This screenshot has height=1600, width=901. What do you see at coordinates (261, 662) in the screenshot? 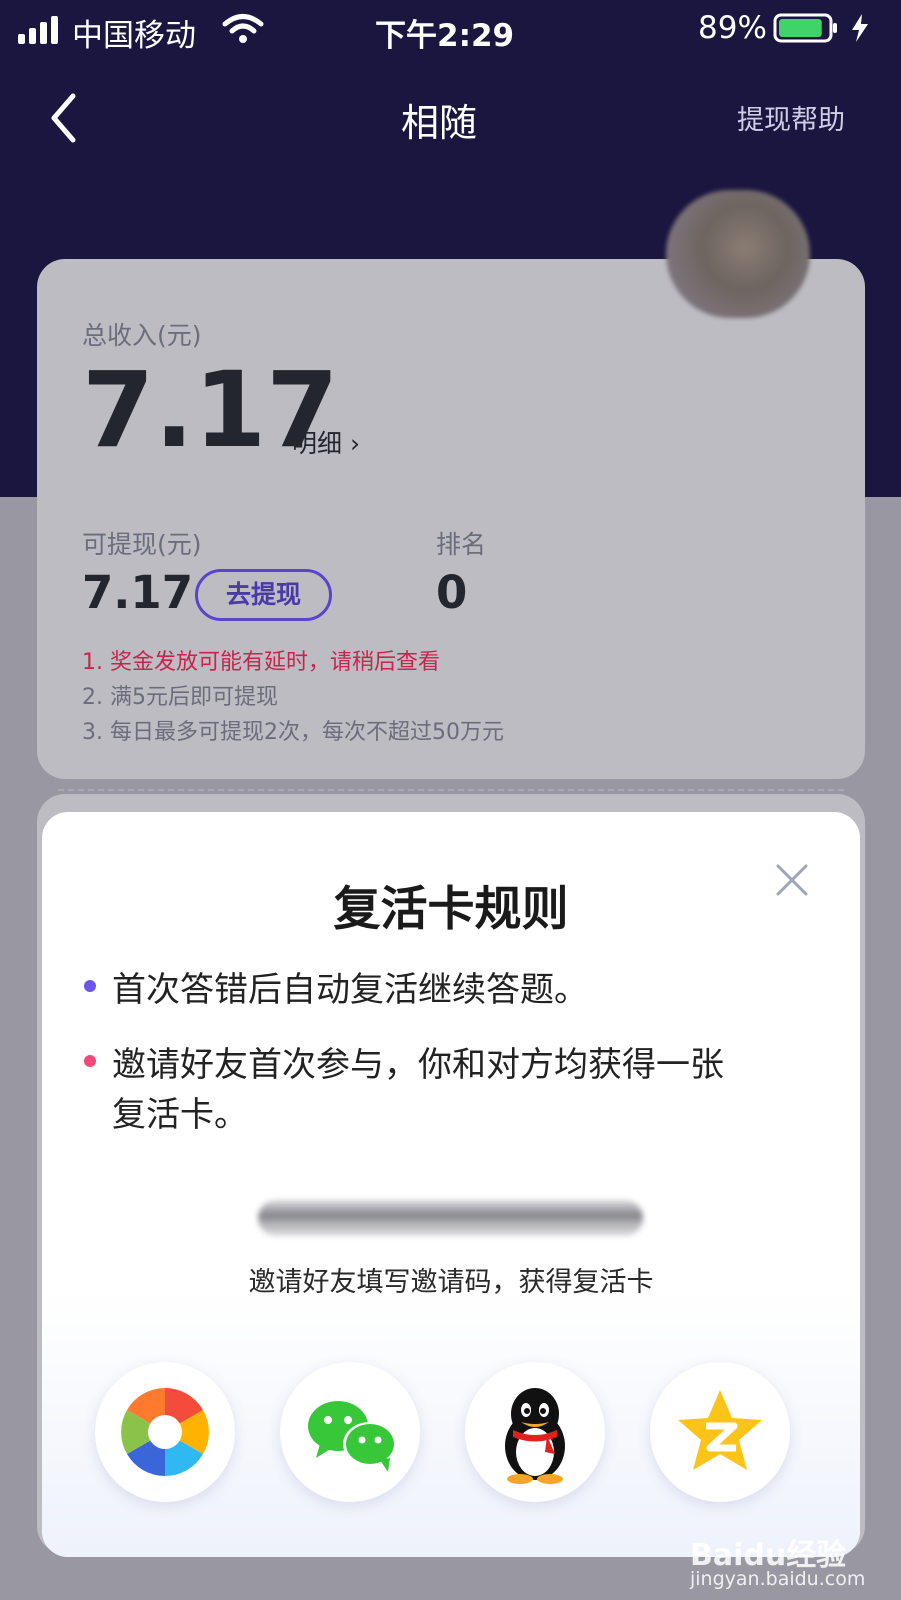
I see `note-delay: 1. 奖金发放可能有延时，请稍后查看` at bounding box center [261, 662].